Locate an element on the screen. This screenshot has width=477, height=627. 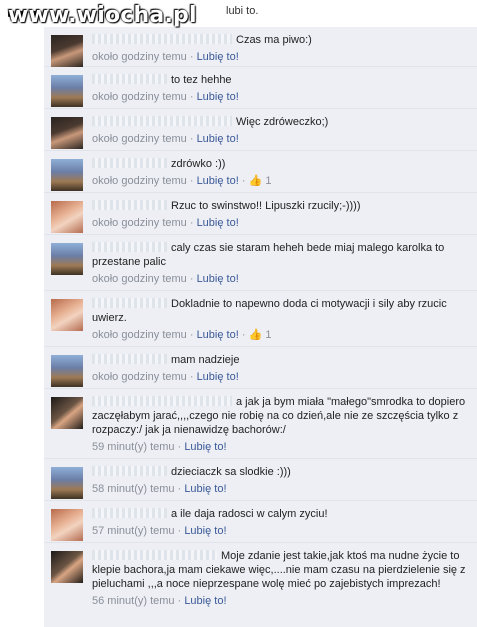
comment-meta: 56 minut(y) temu · Lubię to! is located at coordinates (159, 601).